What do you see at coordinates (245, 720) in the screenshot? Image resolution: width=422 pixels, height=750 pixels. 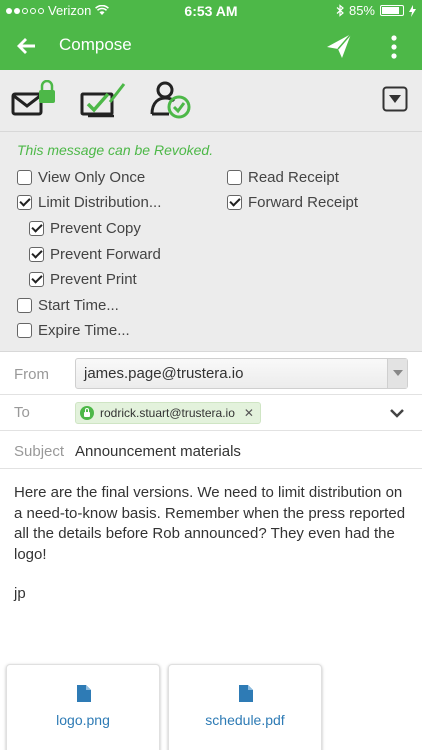 I see `attachment-name: schedule.pdf` at bounding box center [245, 720].